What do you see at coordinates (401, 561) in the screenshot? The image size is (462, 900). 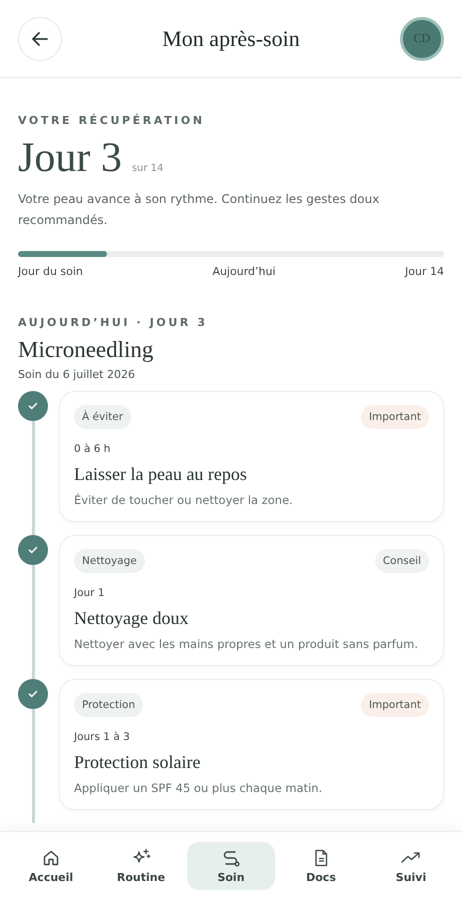 I see `priority-tag: Conseil` at bounding box center [401, 561].